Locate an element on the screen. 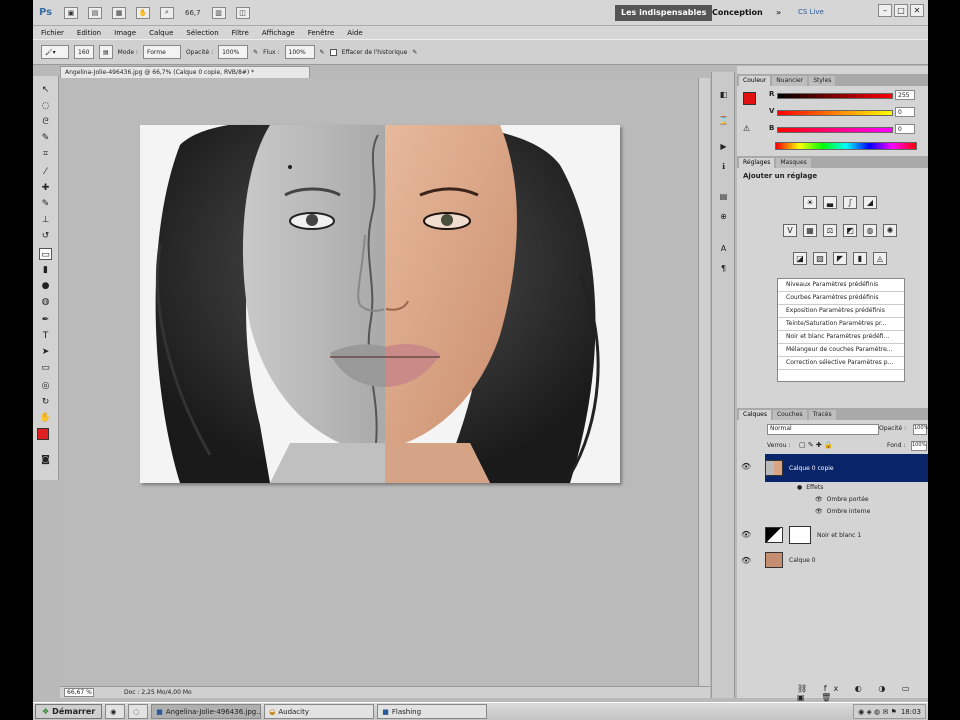  opacity-field: 100% is located at coordinates (233, 52).